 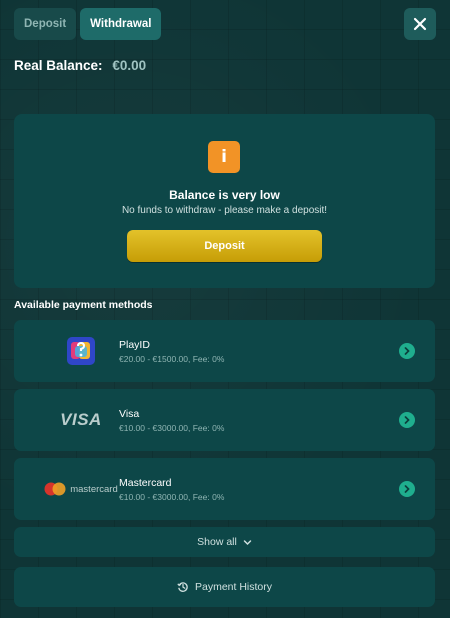 I want to click on payment-methods-heading: Available payment methods, so click(x=83, y=305).